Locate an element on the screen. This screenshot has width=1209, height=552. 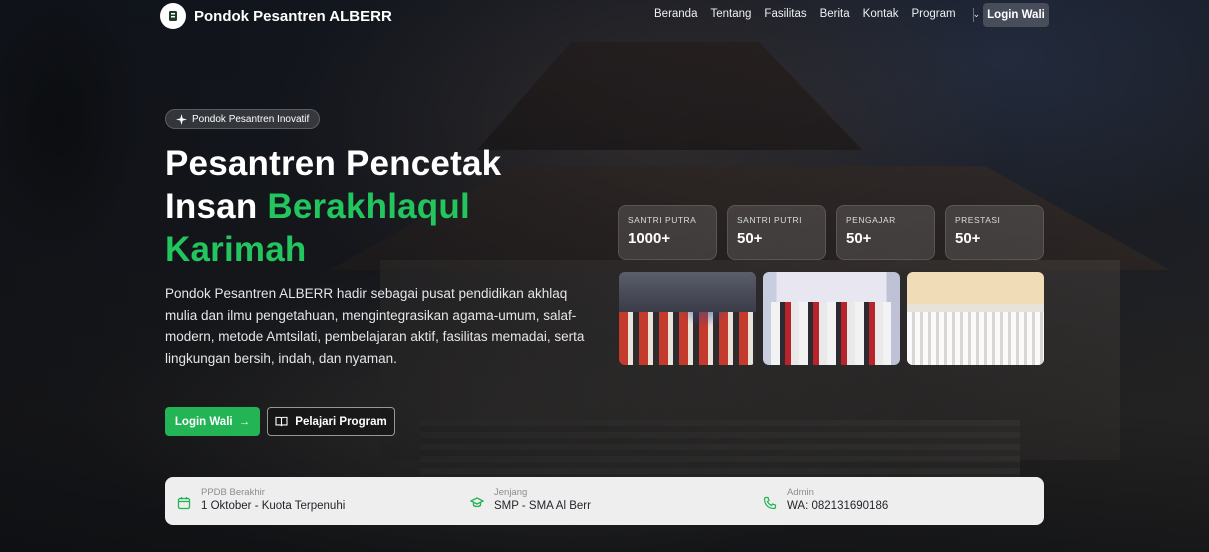
info-value: WA: 082131690186 is located at coordinates (838, 506).